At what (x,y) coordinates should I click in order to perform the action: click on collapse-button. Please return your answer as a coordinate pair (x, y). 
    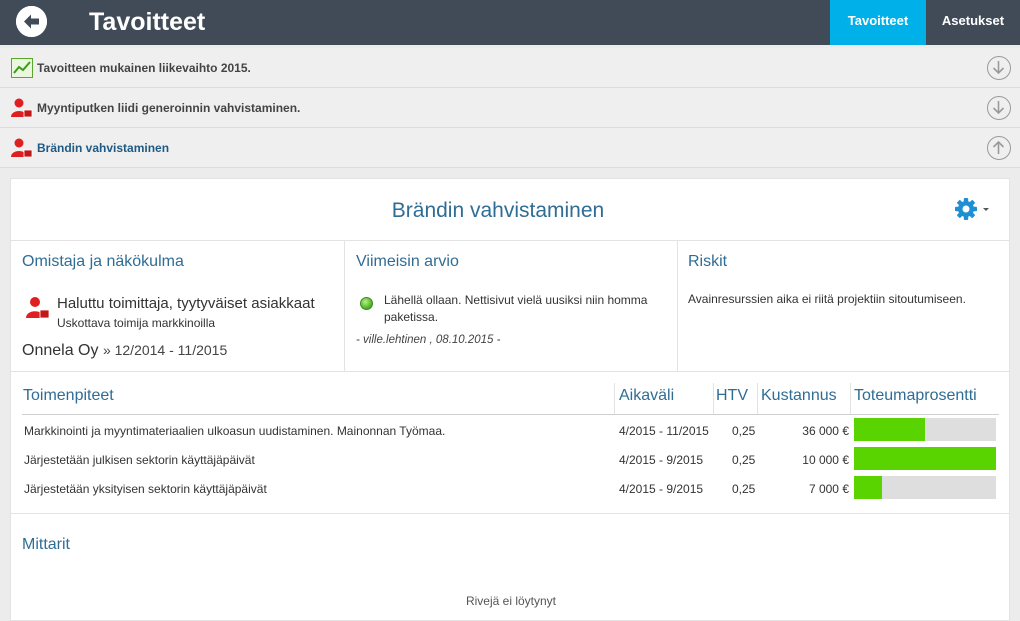
    Looking at the image, I should click on (999, 148).